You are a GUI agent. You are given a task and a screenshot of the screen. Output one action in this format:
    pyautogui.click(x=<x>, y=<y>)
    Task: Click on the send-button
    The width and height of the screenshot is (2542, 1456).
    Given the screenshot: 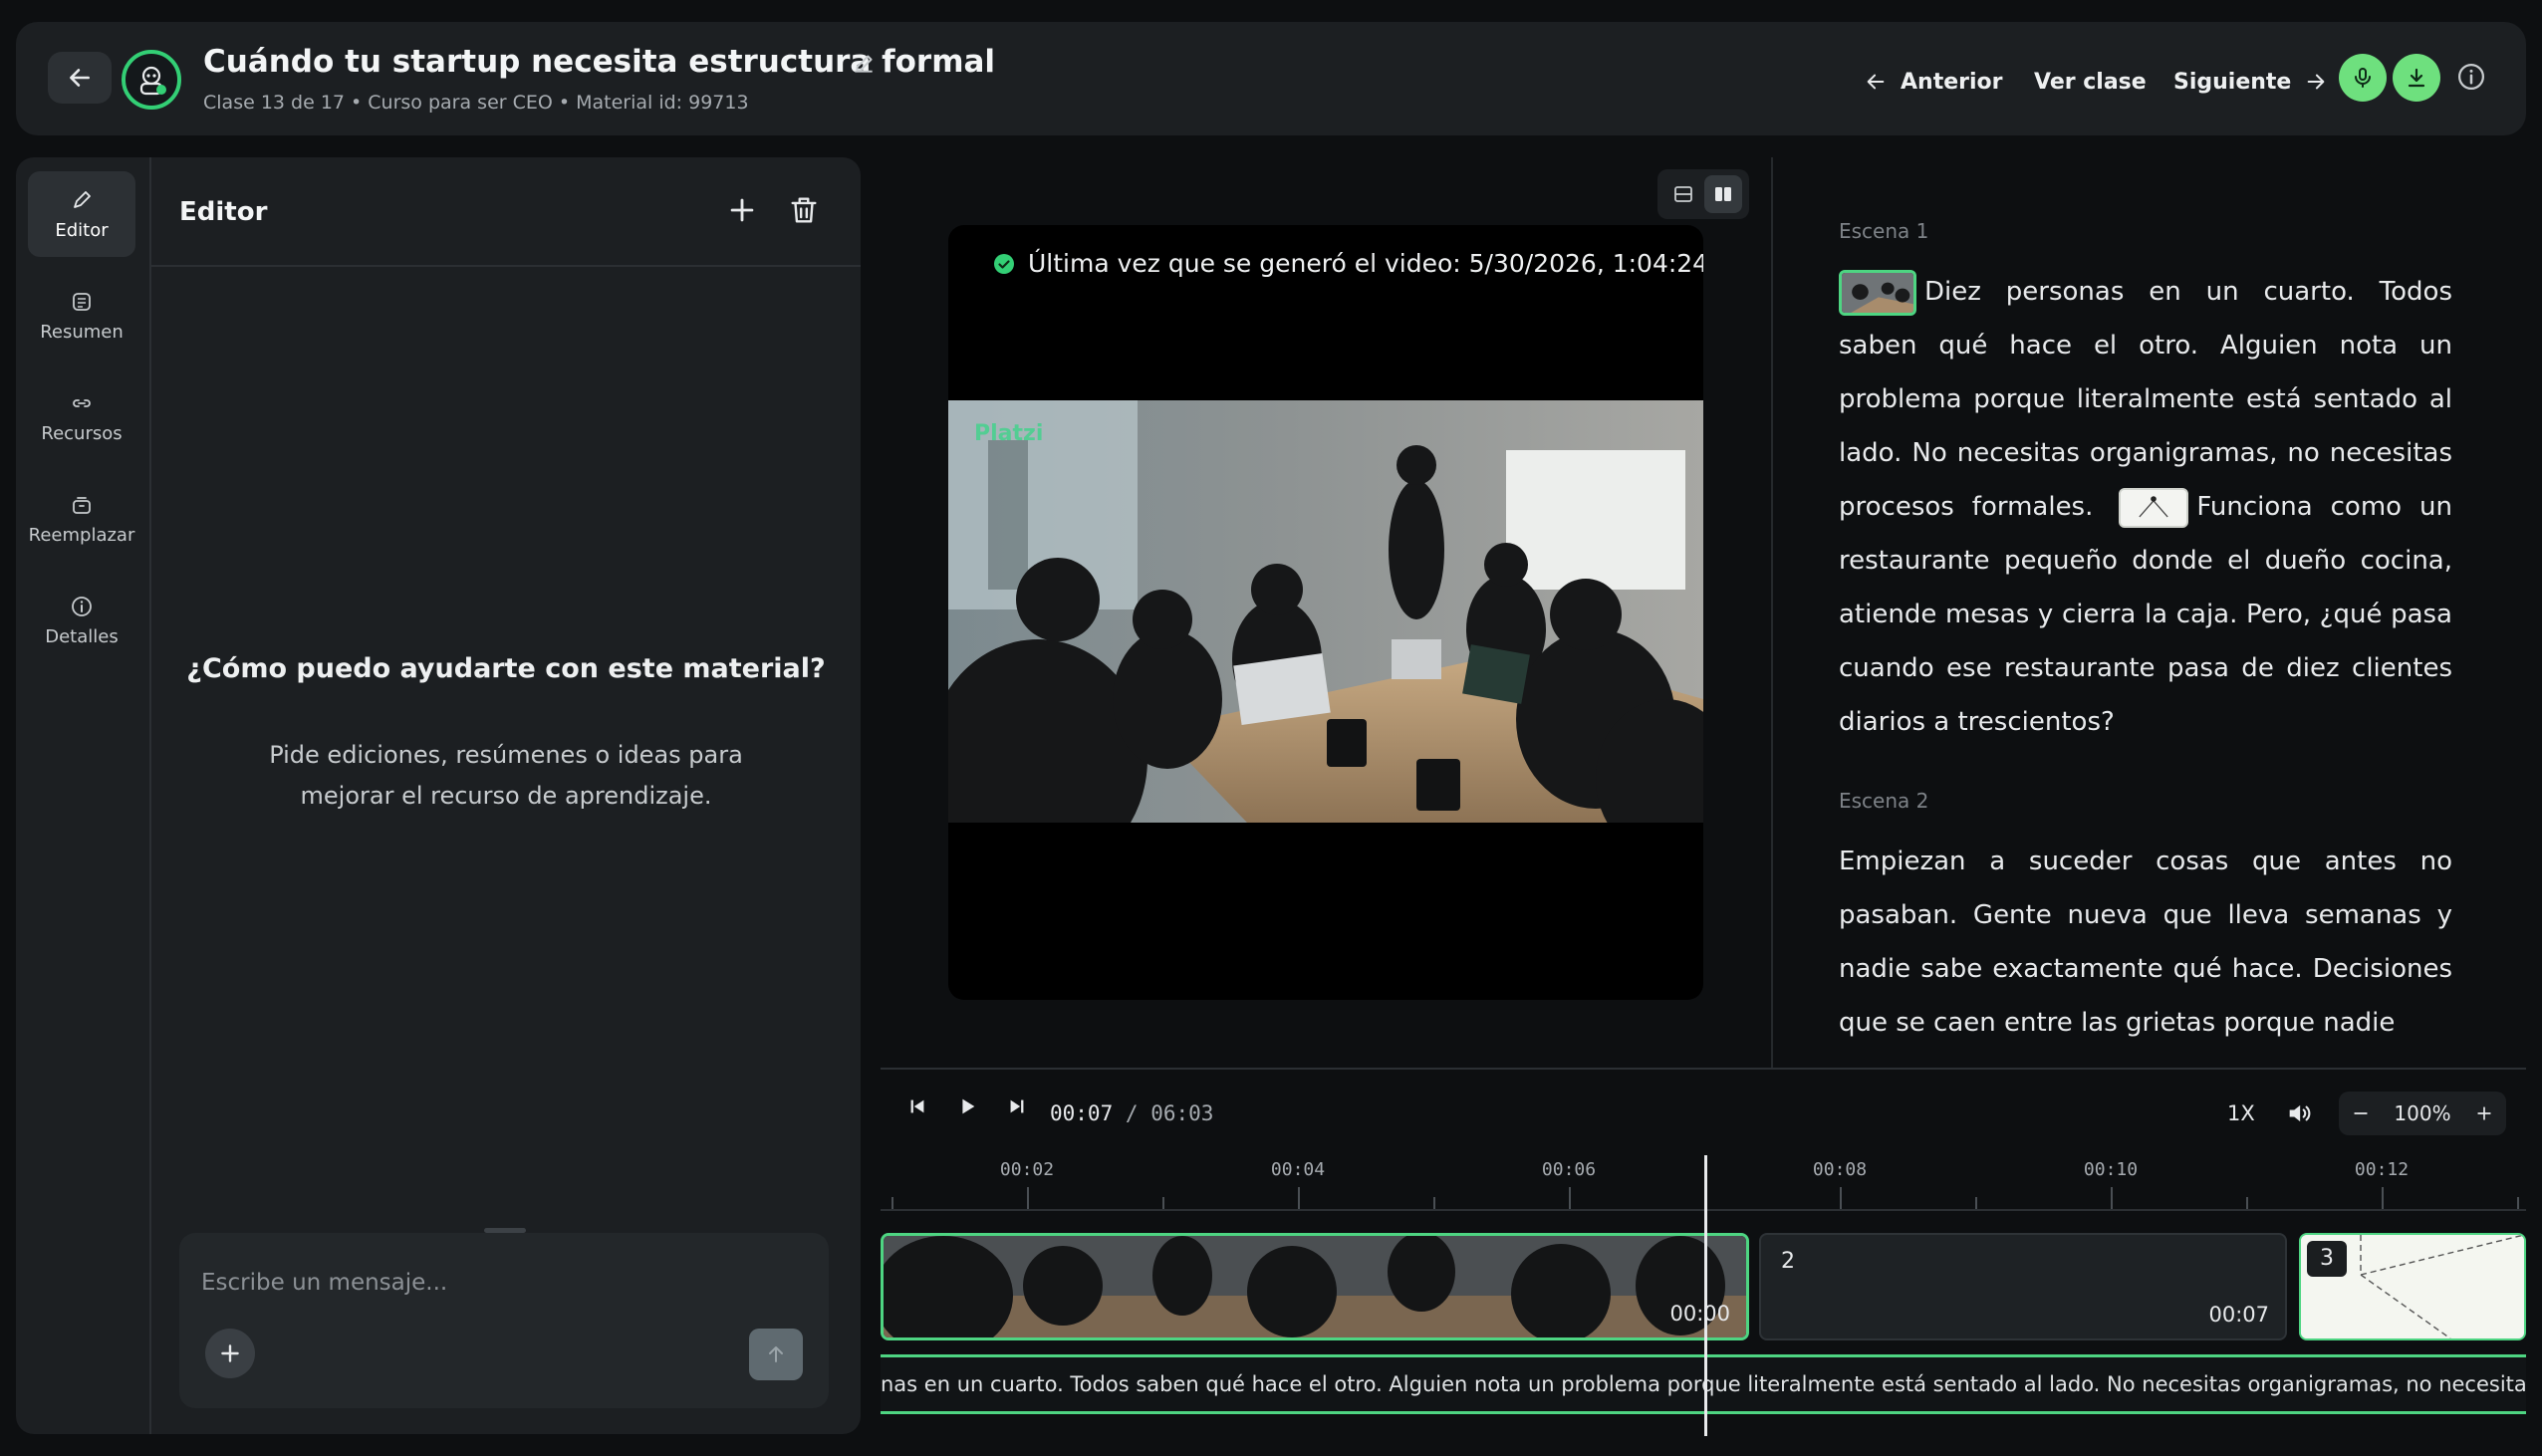 What is the action you would take?
    pyautogui.click(x=776, y=1354)
    